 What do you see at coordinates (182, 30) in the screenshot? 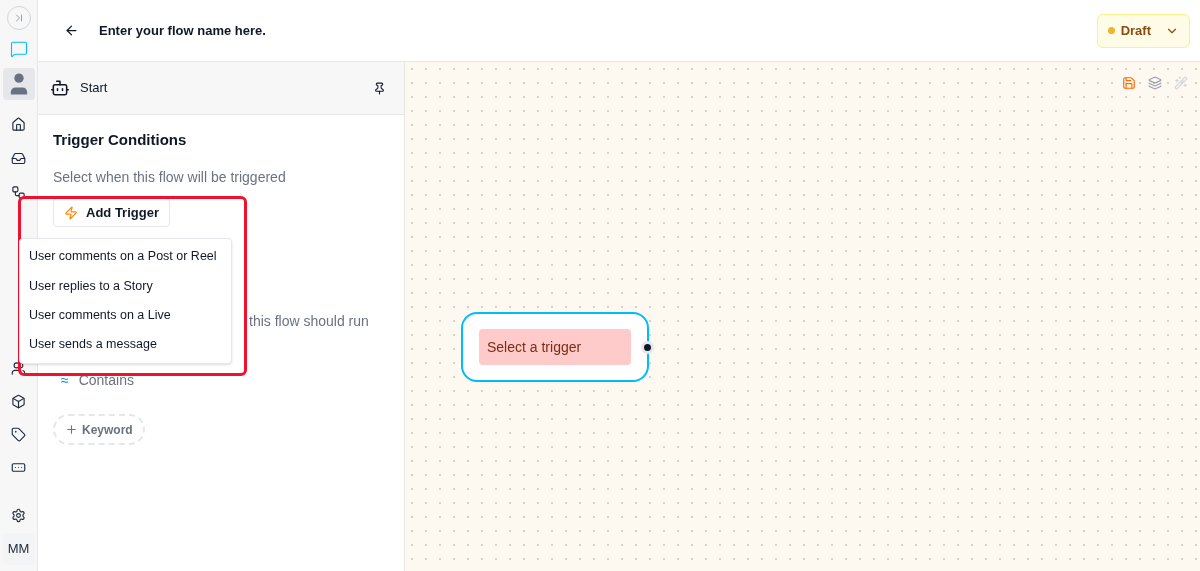
I see `flow-name: Enter your flow name here.` at bounding box center [182, 30].